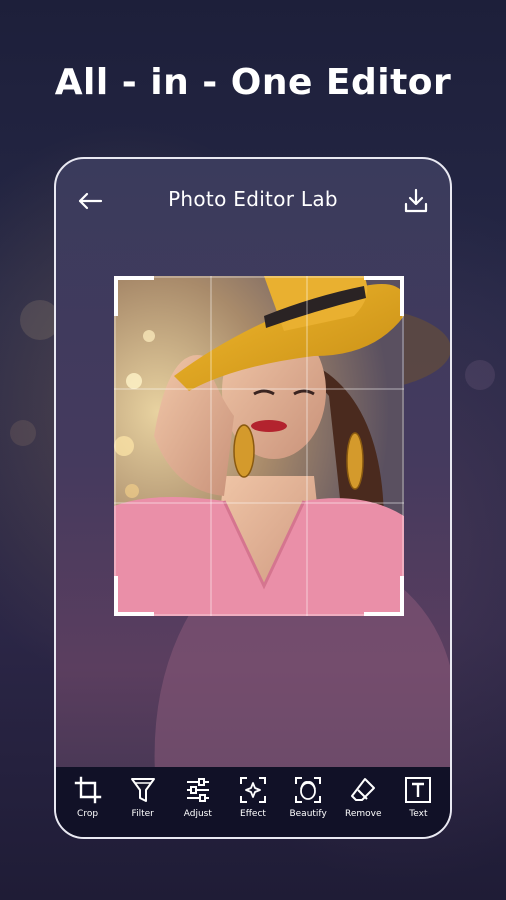  I want to click on tool-filter: Filter, so click(143, 793).